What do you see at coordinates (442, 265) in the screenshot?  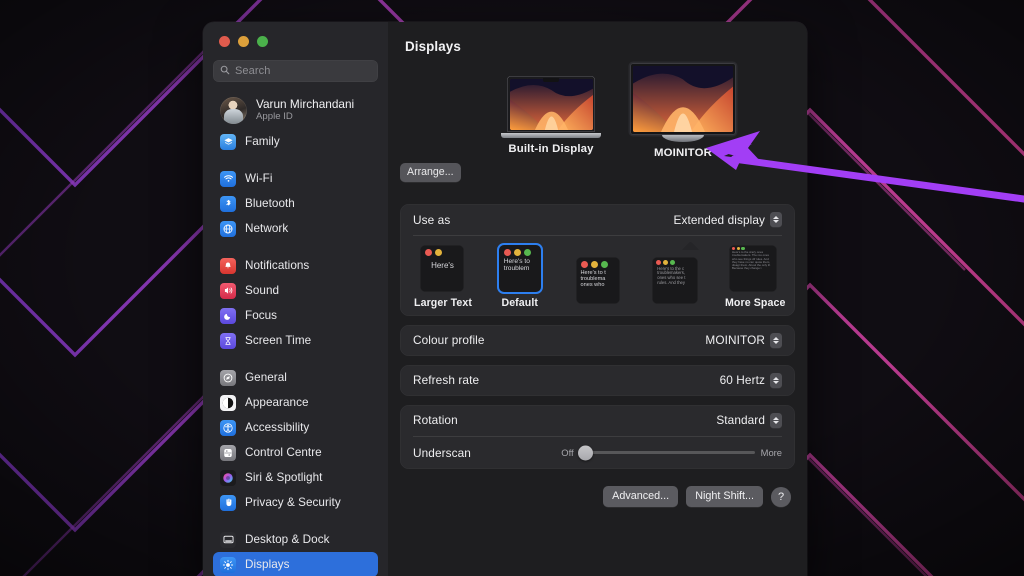 I see `preview-text: Here's` at bounding box center [442, 265].